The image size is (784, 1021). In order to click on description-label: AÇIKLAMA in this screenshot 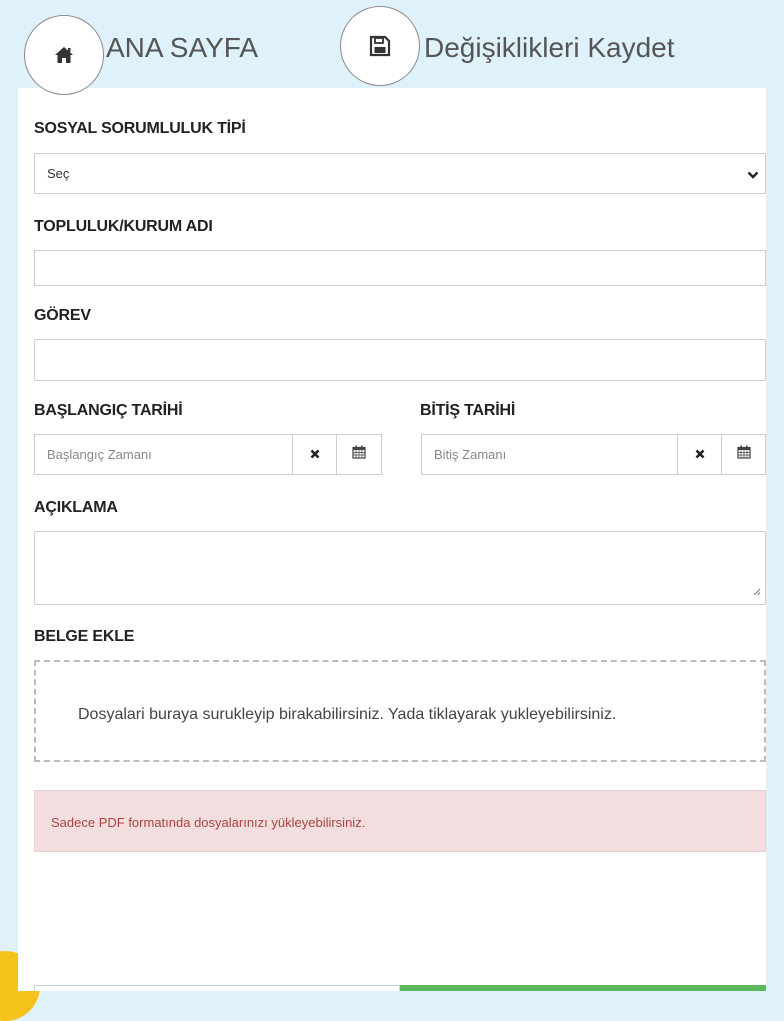, I will do `click(76, 507)`.